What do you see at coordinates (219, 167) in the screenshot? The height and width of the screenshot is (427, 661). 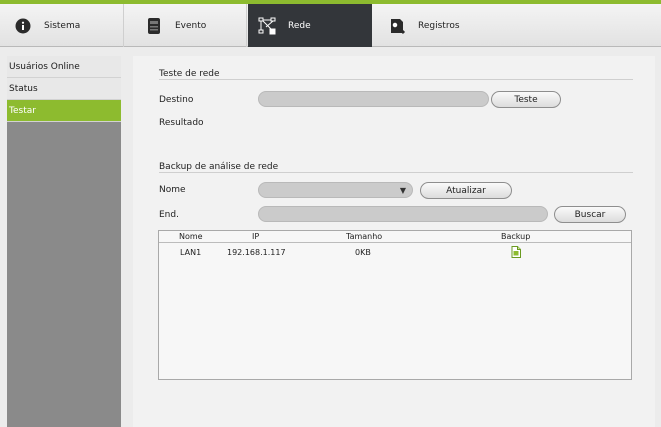 I see `section-title-backup: Backup de análise de rede` at bounding box center [219, 167].